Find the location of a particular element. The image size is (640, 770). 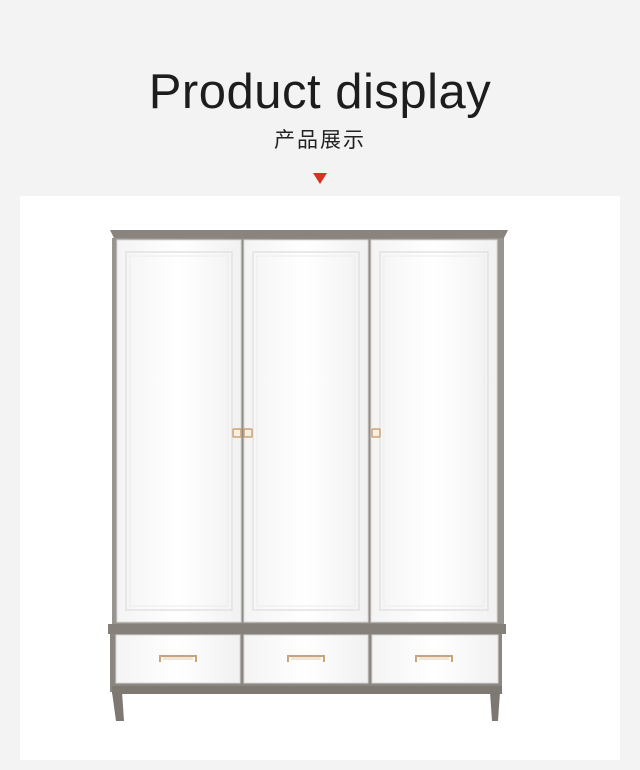

page-title: Product display is located at coordinates (320, 92).